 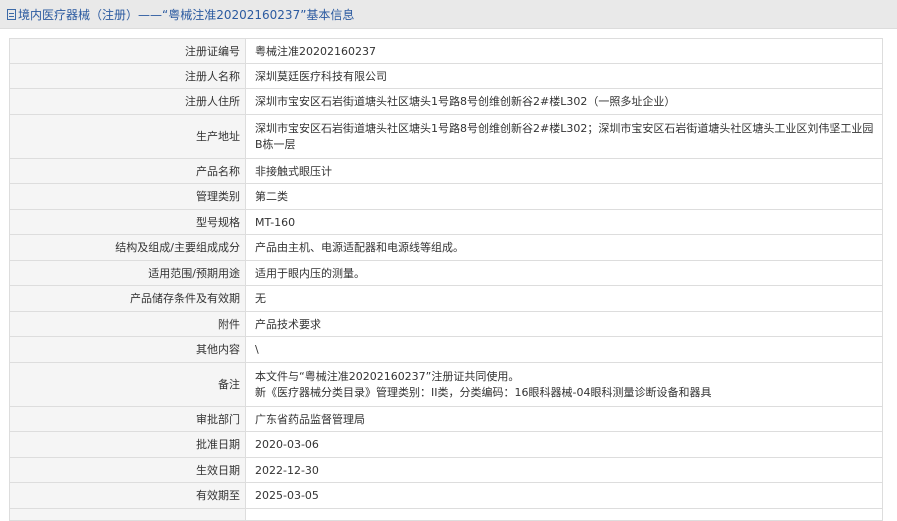 I want to click on row-label: 管理类别, so click(x=127, y=196).